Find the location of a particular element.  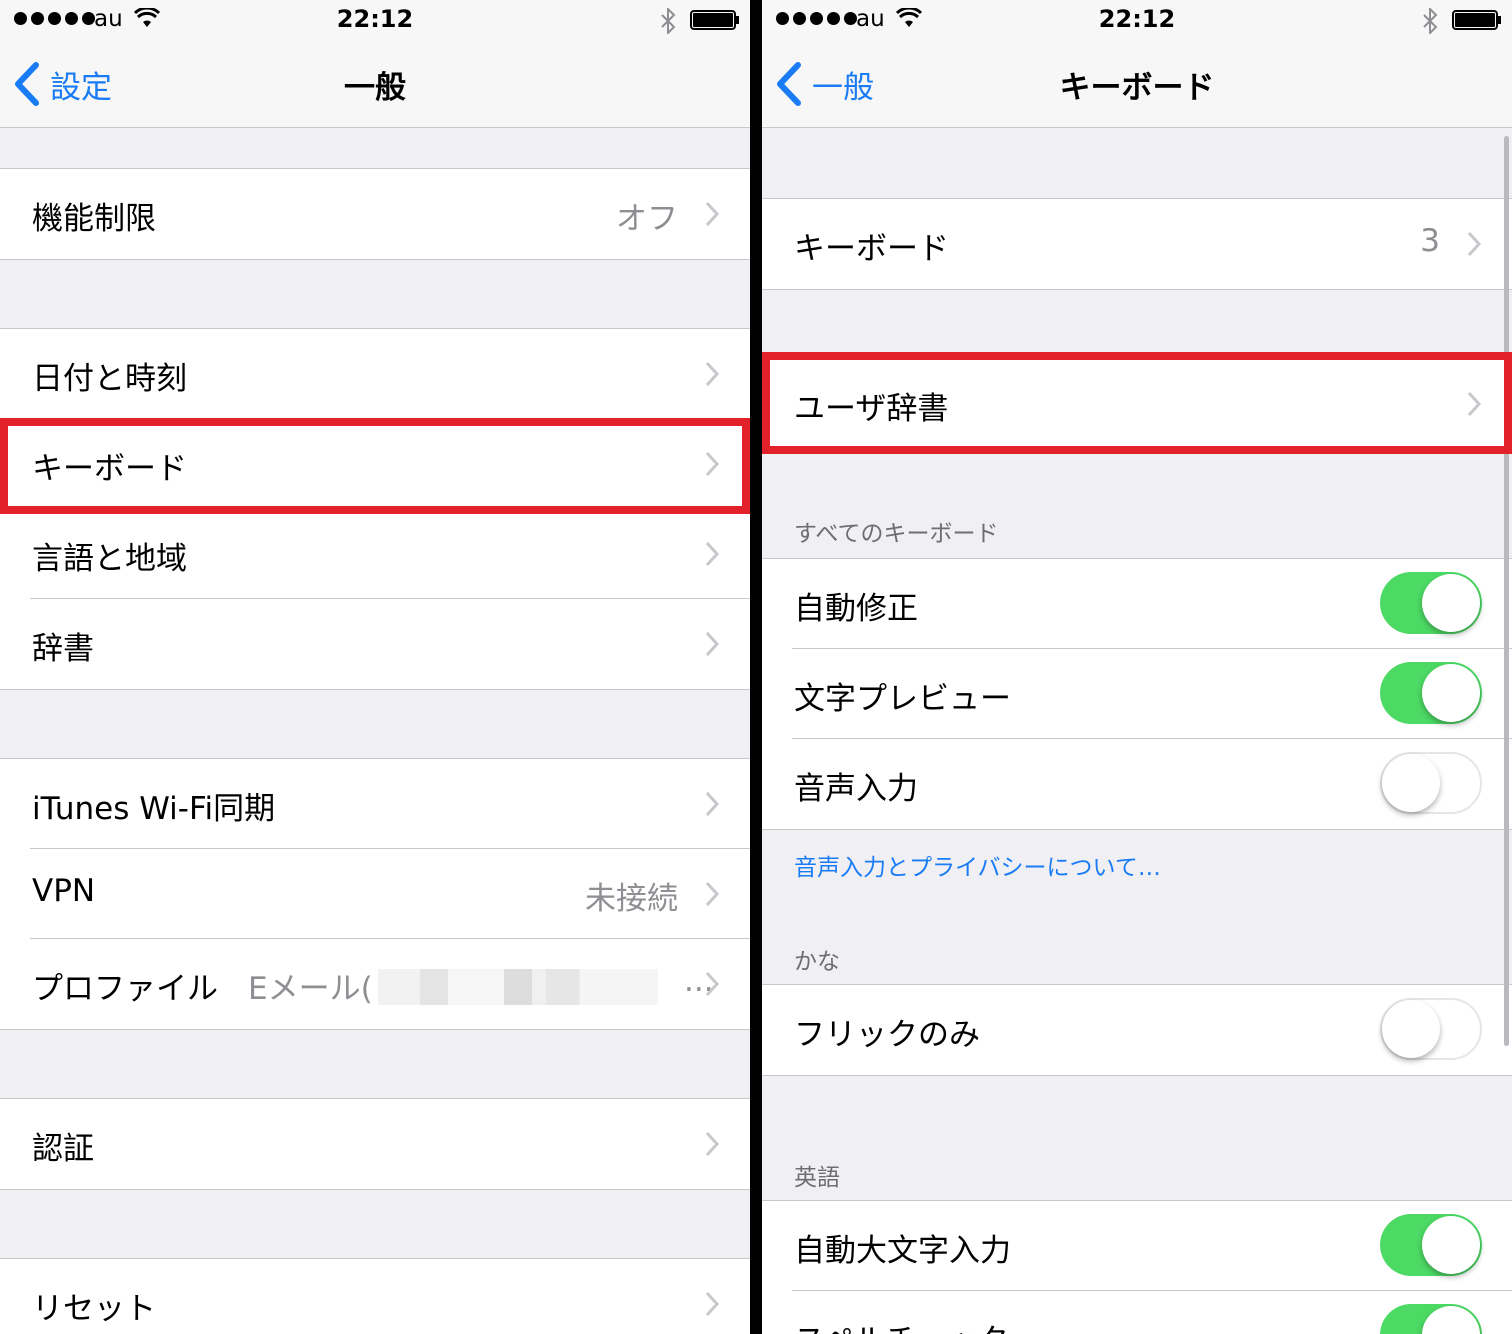

row-label: スペルチェック is located at coordinates (901, 1324).